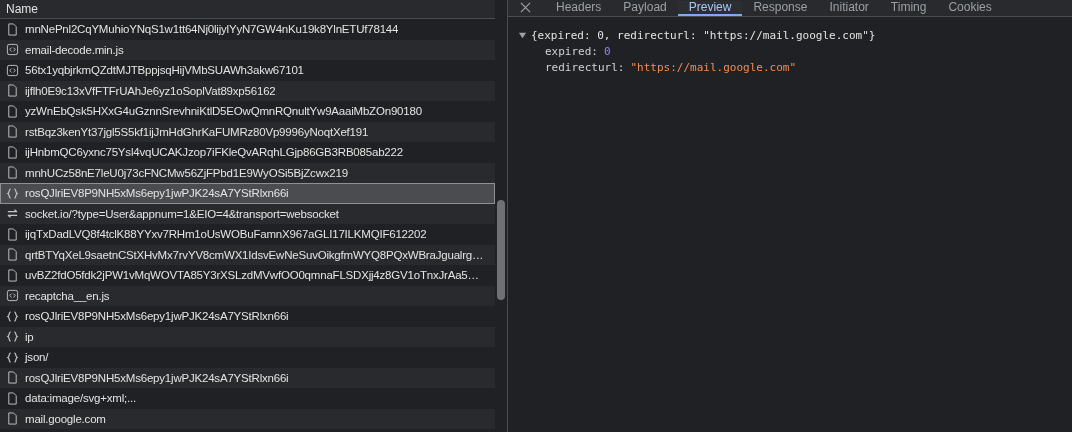 The height and width of the screenshot is (432, 1072). I want to click on request-row: mail.google.com, so click(247, 418).